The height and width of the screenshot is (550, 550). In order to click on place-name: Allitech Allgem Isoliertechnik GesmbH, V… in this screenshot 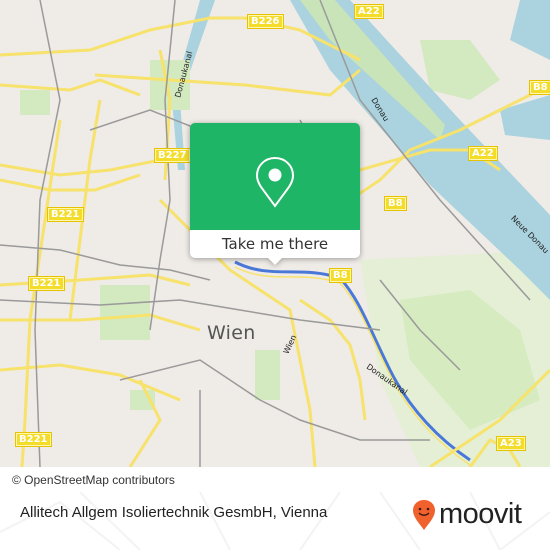, I will do `click(174, 512)`.